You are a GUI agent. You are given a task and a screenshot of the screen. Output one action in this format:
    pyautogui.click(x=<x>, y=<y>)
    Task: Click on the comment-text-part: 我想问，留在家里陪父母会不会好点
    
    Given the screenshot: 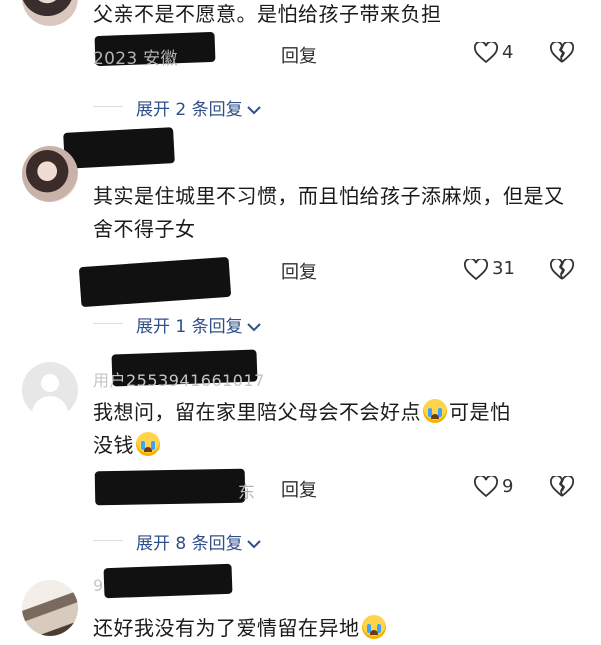 What is the action you would take?
    pyautogui.click(x=257, y=412)
    